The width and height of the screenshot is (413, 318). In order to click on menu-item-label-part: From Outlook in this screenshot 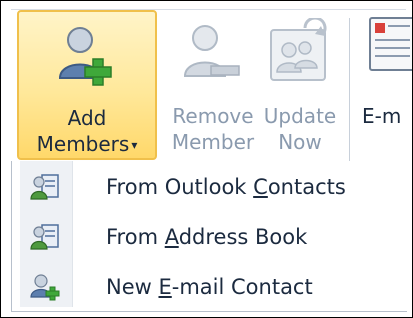, I will do `click(180, 187)`.